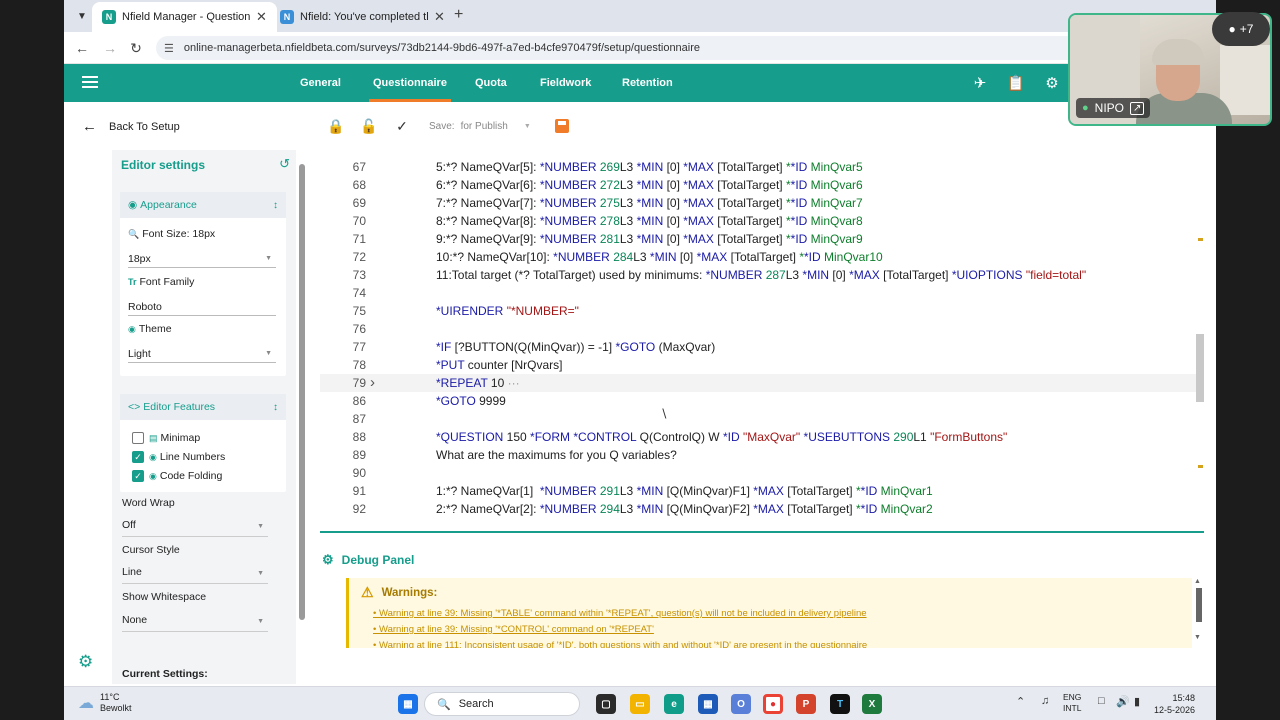 Image resolution: width=1280 pixels, height=720 pixels. What do you see at coordinates (1072, 703) in the screenshot?
I see `language-indicator: ENG INTL` at bounding box center [1072, 703].